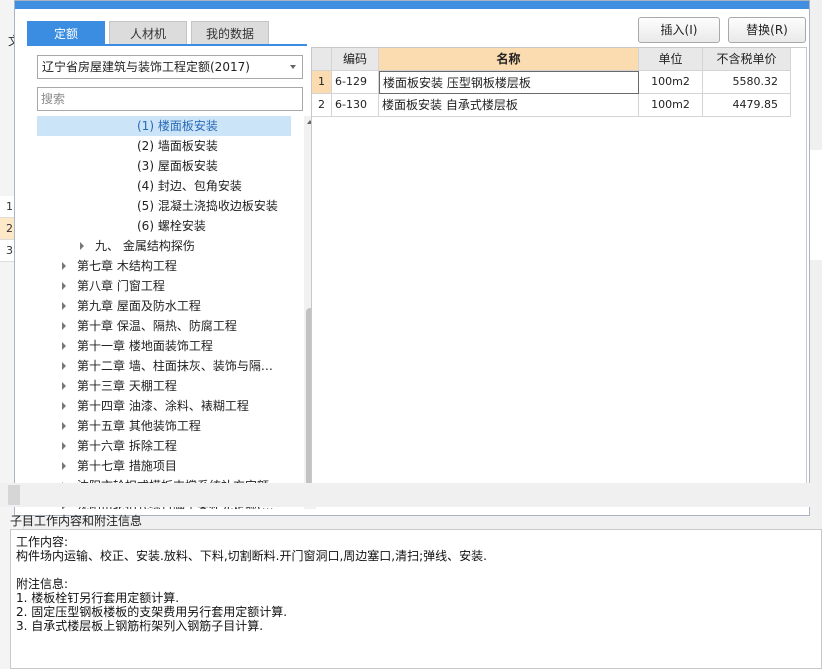 The height and width of the screenshot is (669, 822). I want to click on tree-item-label: 第十五章 其他装饰工程, so click(139, 426).